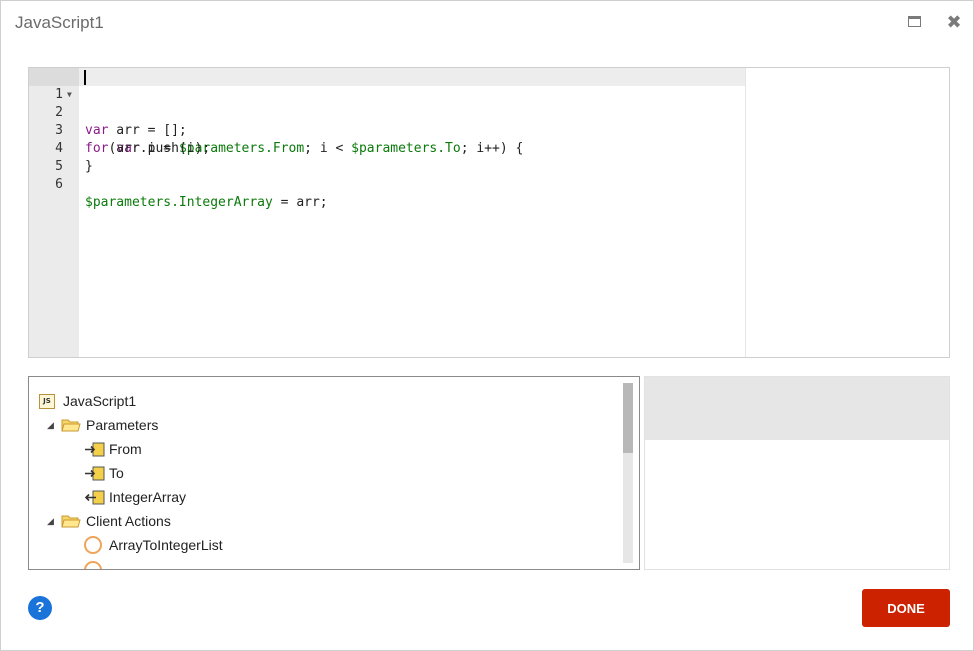 This screenshot has width=974, height=651. I want to click on close-icon: ✖, so click(954, 22).